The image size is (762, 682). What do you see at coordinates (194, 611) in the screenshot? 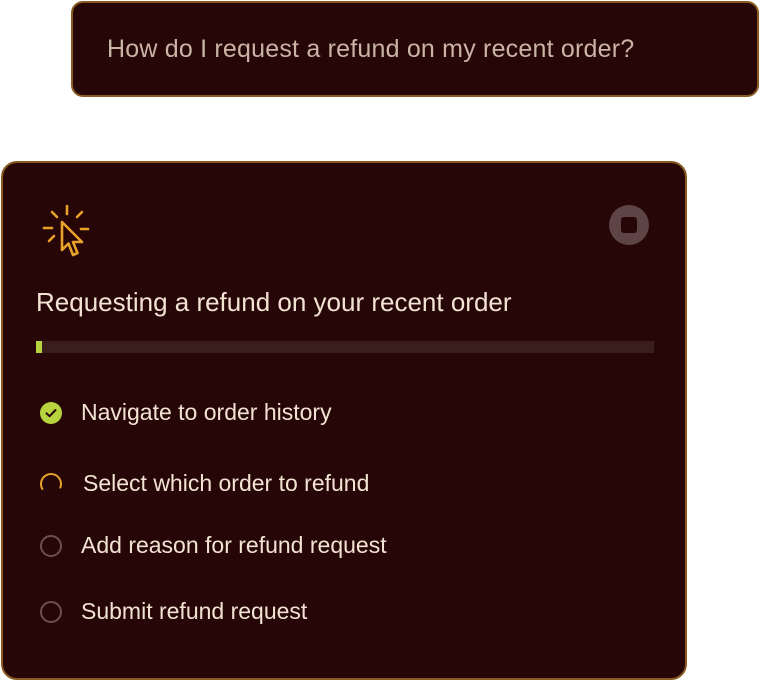
I see `step-label: Submit refund request` at bounding box center [194, 611].